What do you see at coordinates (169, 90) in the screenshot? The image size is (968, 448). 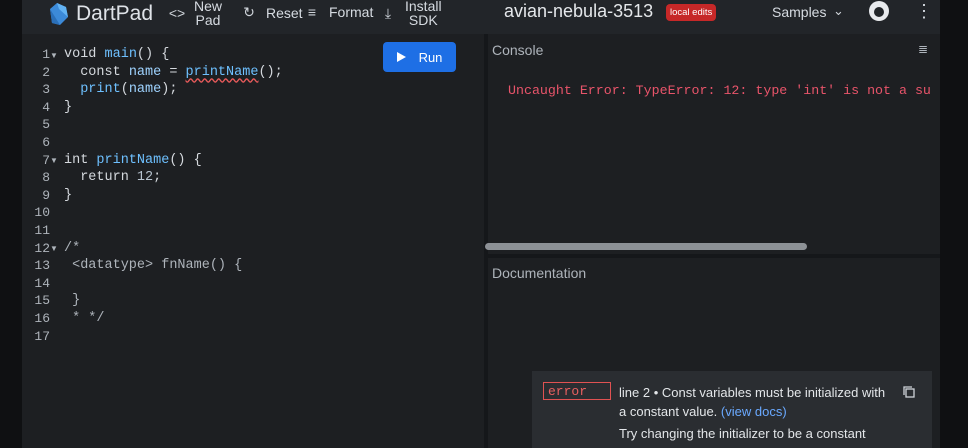 I see `code-text: );` at bounding box center [169, 90].